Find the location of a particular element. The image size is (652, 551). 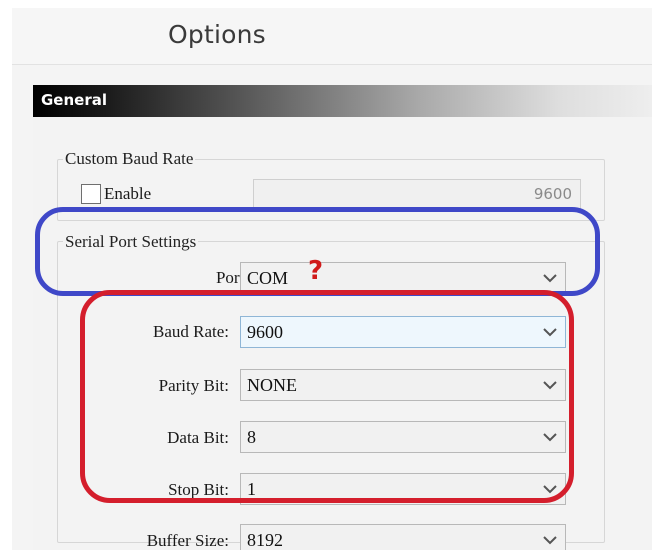

chevron-down-icon is located at coordinates (550, 540).